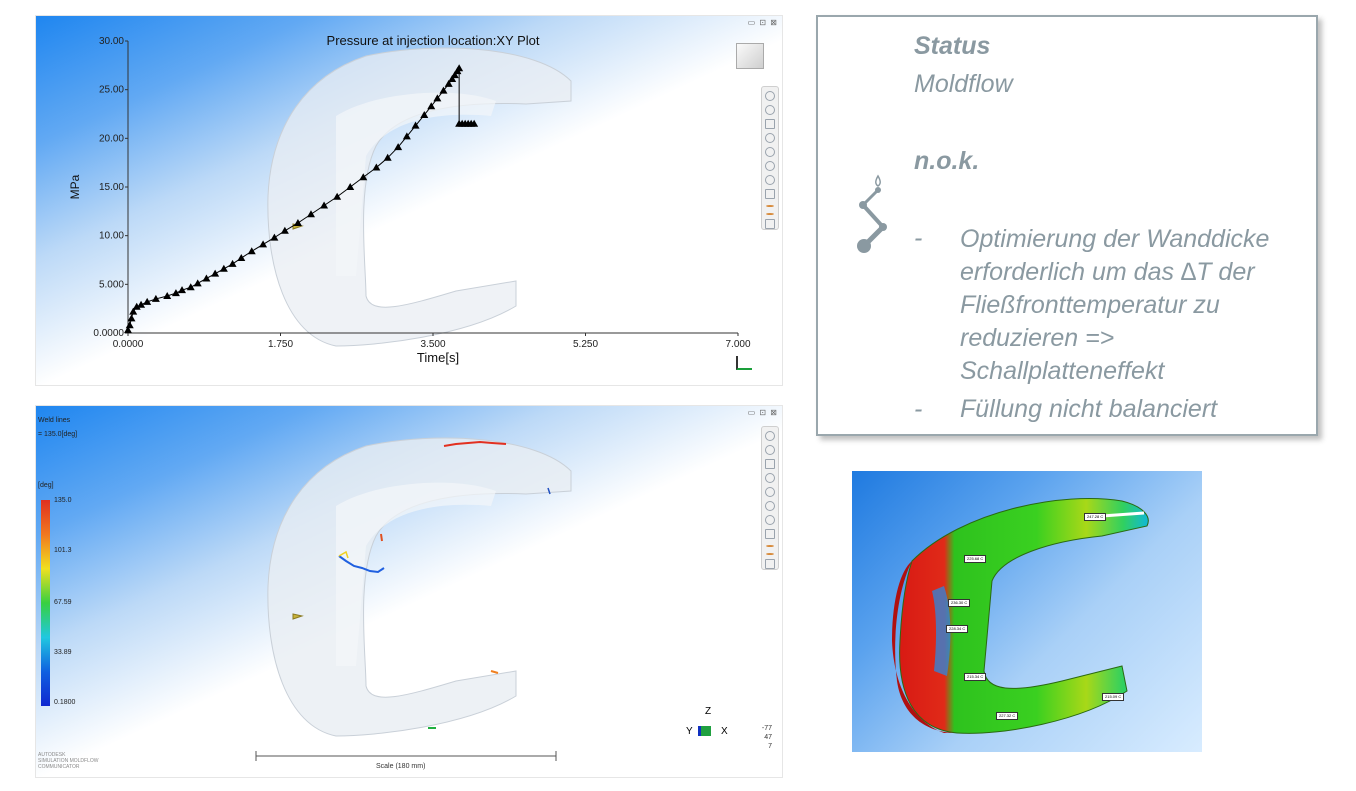 The image size is (1356, 791). What do you see at coordinates (770, 746) in the screenshot?
I see `view-angle: 7` at bounding box center [770, 746].